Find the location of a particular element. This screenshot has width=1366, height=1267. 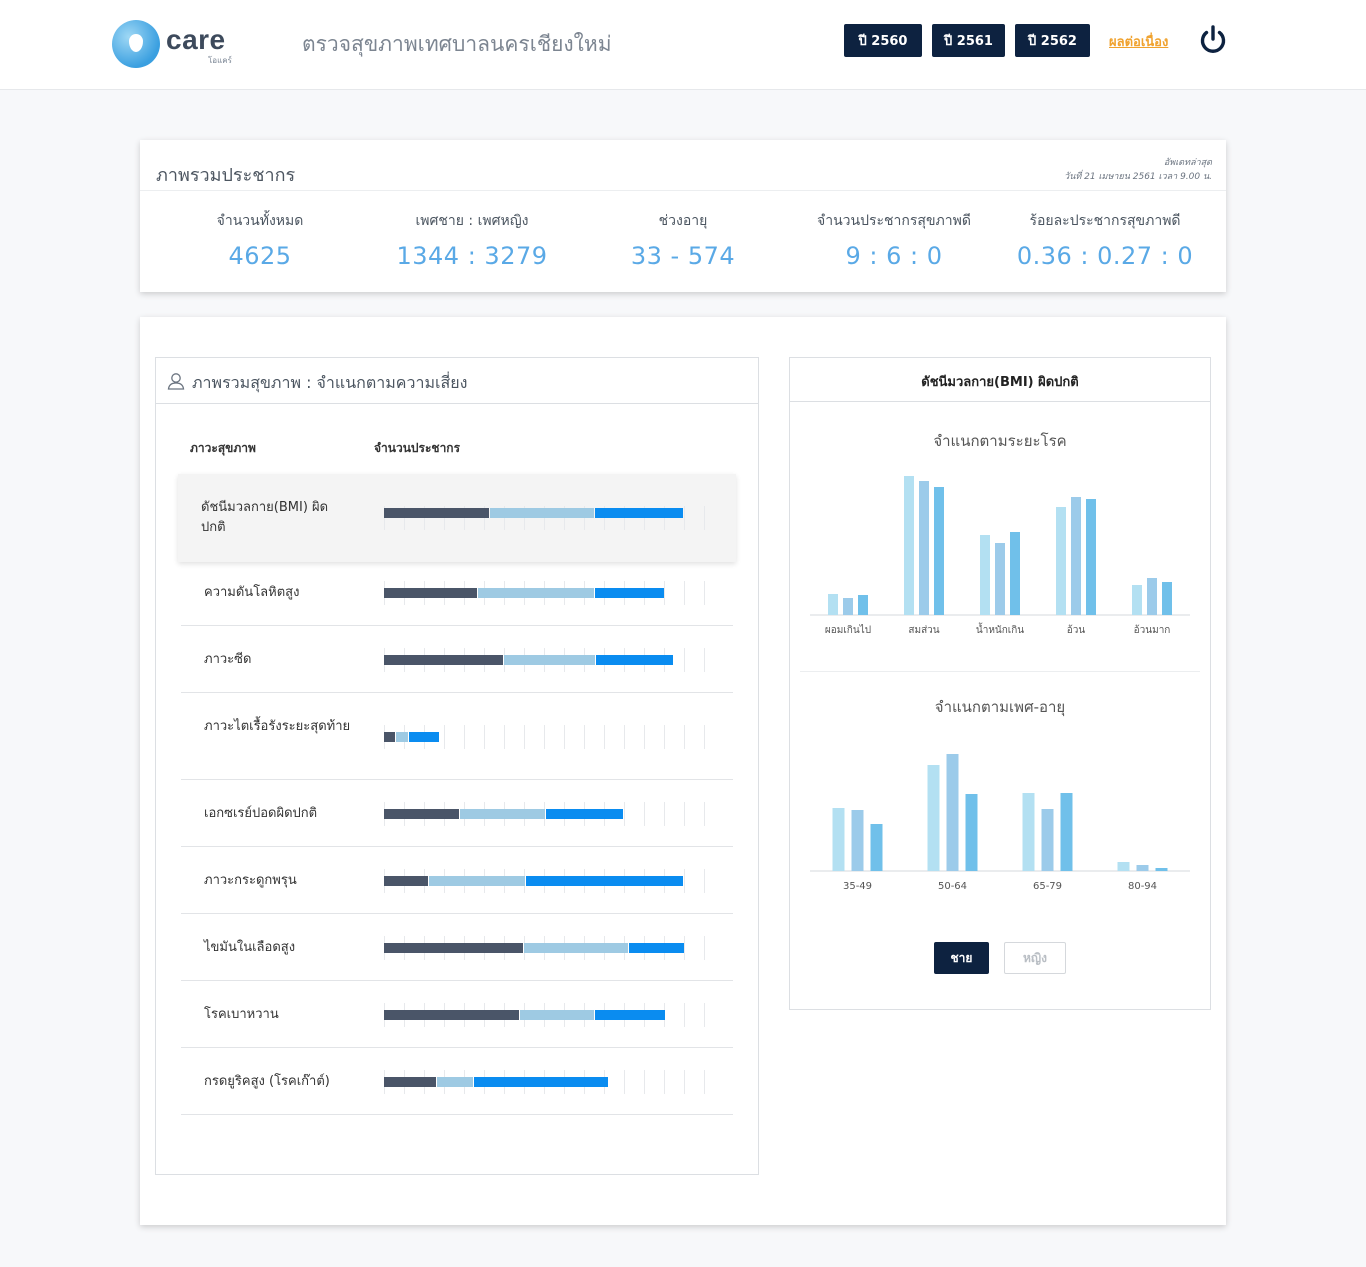

risk-row: ไขมันในเลือดสูง is located at coordinates (457, 947).